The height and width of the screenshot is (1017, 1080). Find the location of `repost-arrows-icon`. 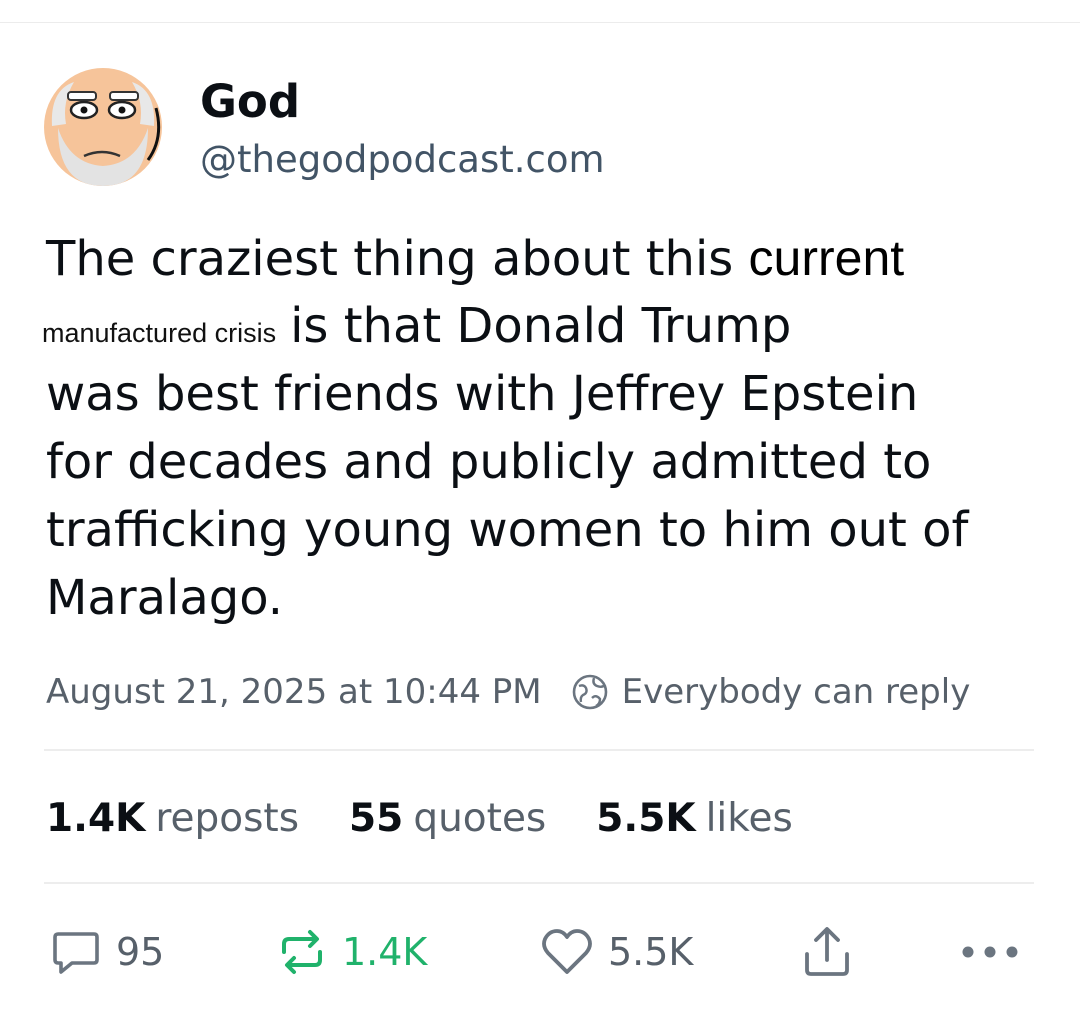

repost-arrows-icon is located at coordinates (302, 952).